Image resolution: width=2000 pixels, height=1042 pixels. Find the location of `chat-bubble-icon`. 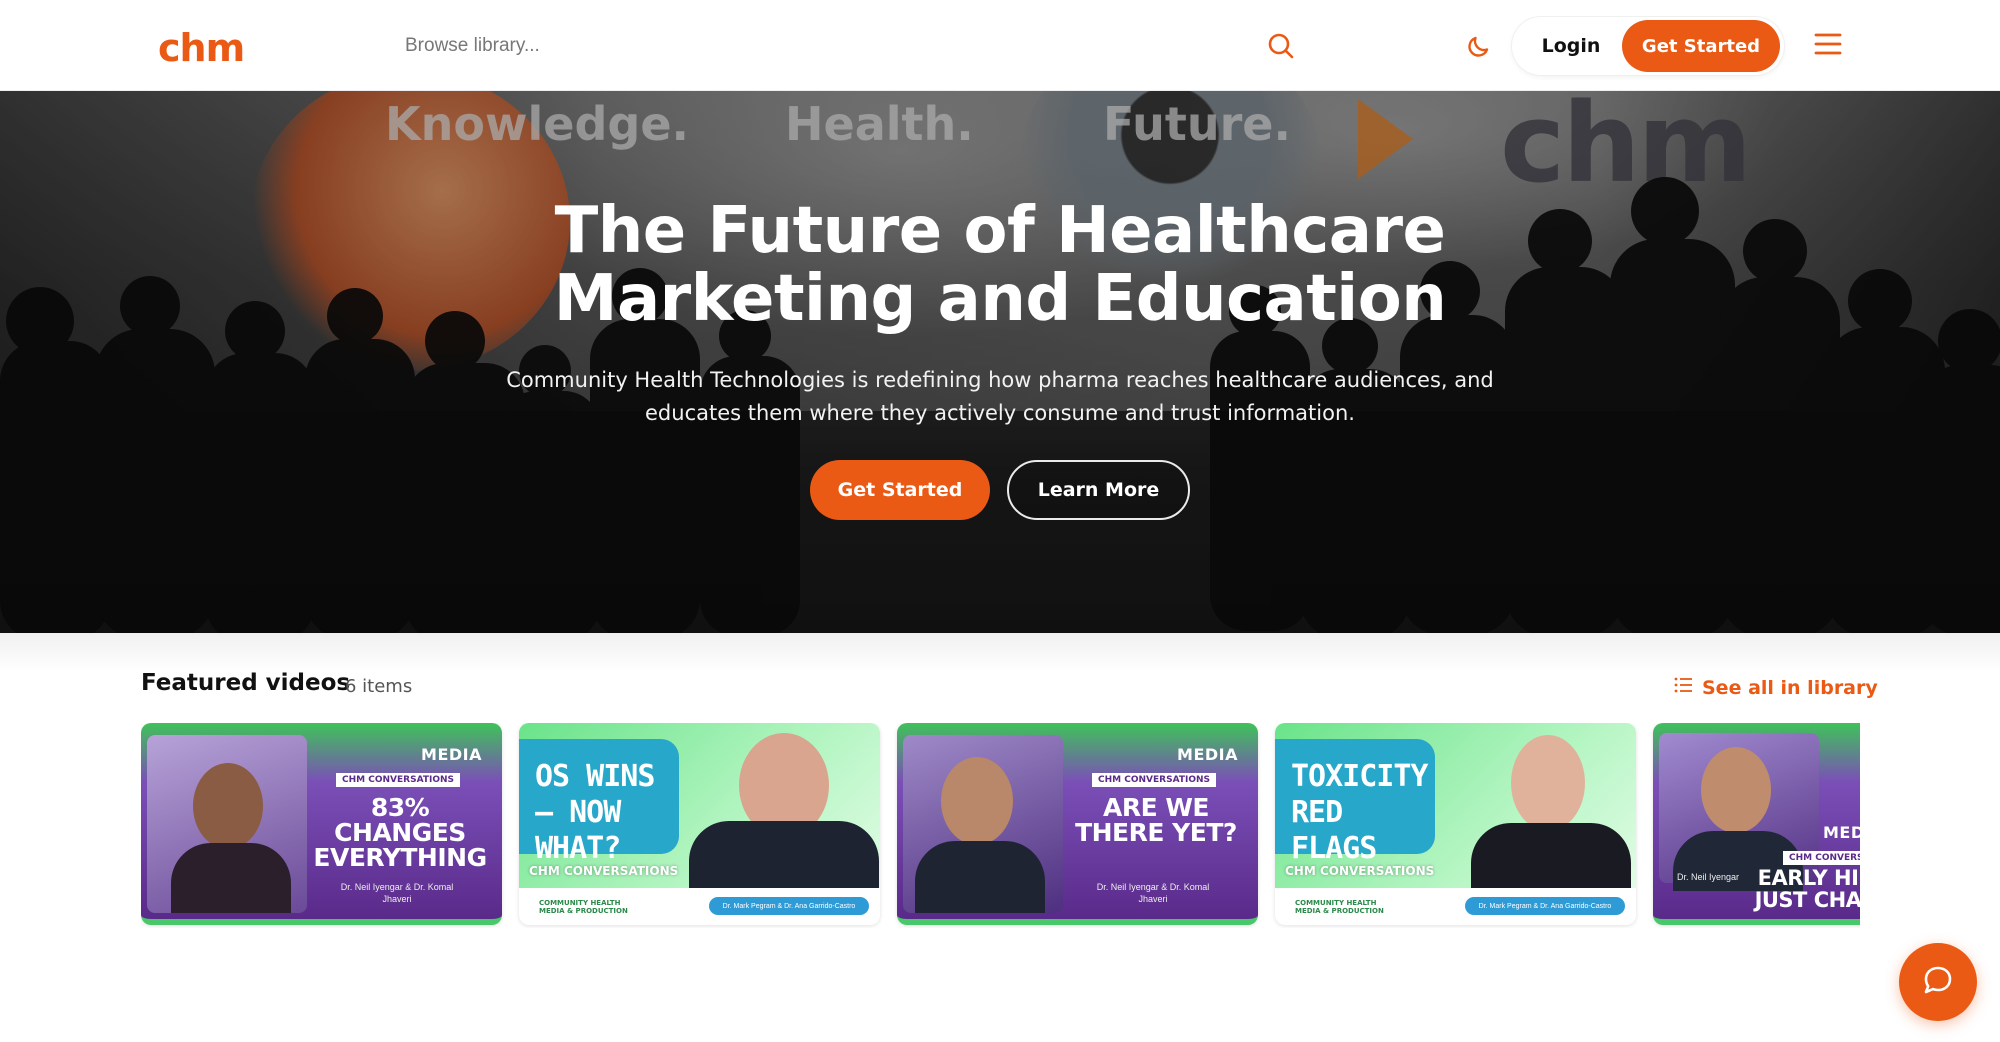

chat-bubble-icon is located at coordinates (1938, 982).